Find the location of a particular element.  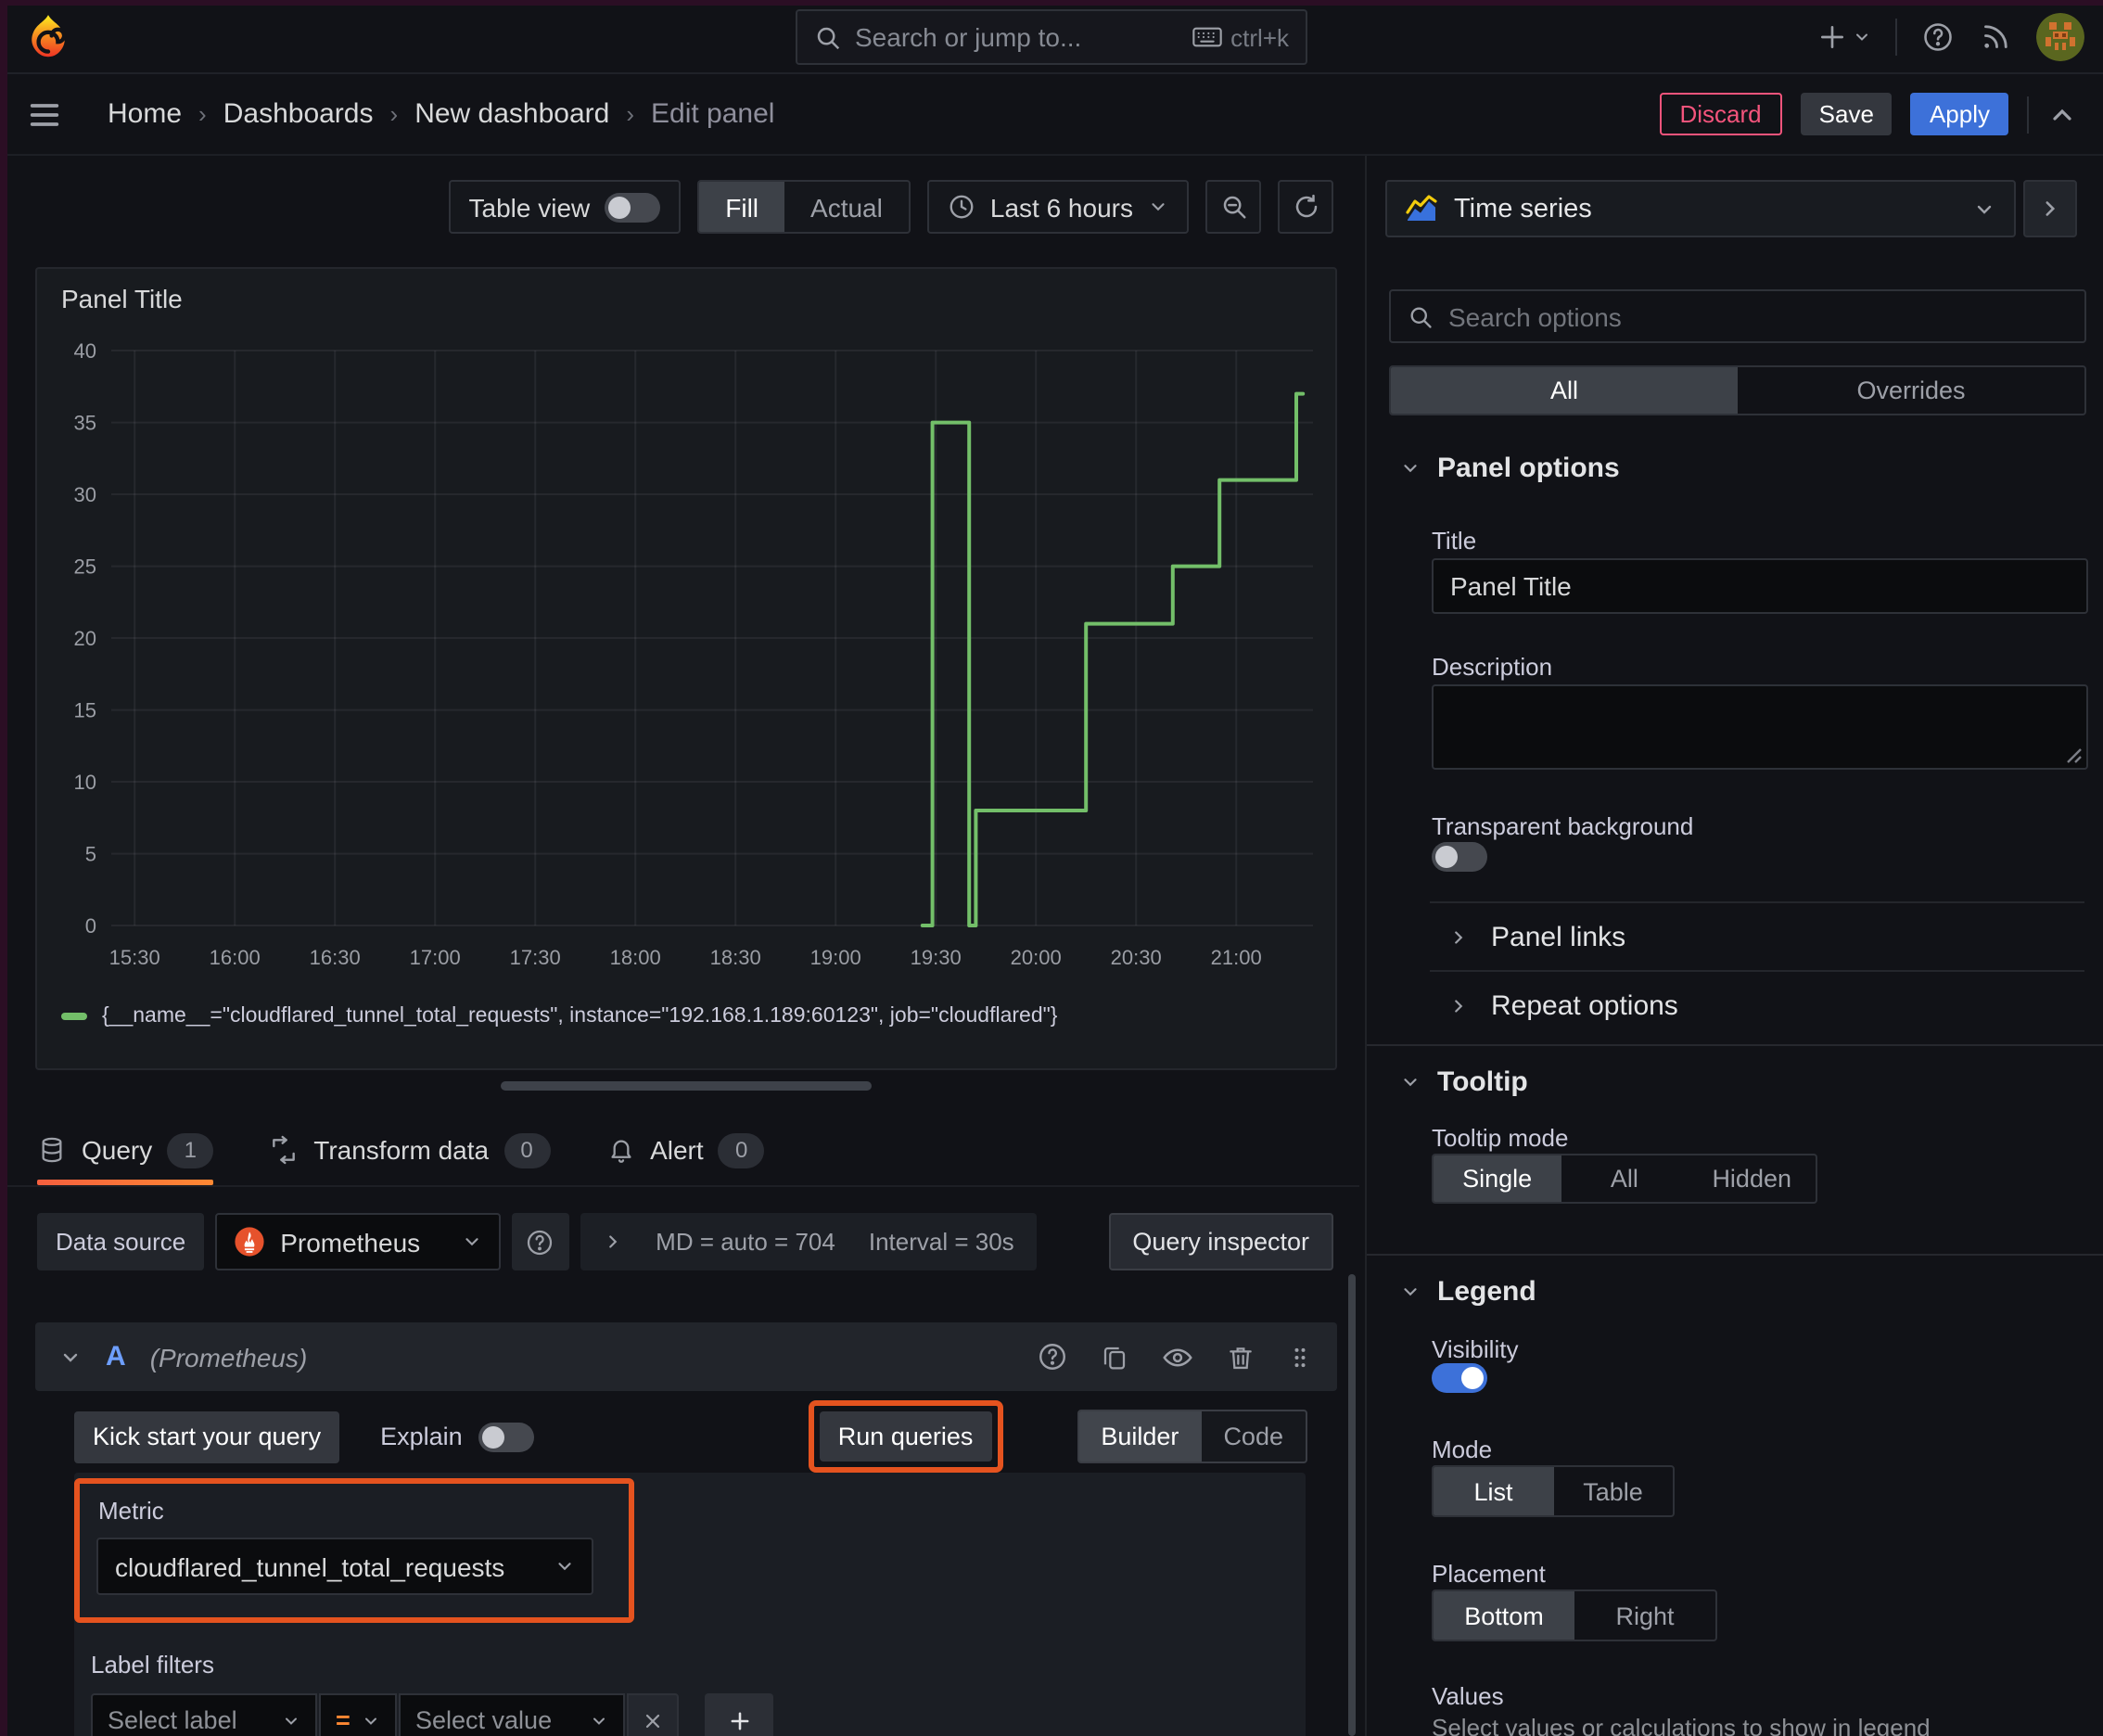

run-queries-button: Run queries is located at coordinates (905, 1436).